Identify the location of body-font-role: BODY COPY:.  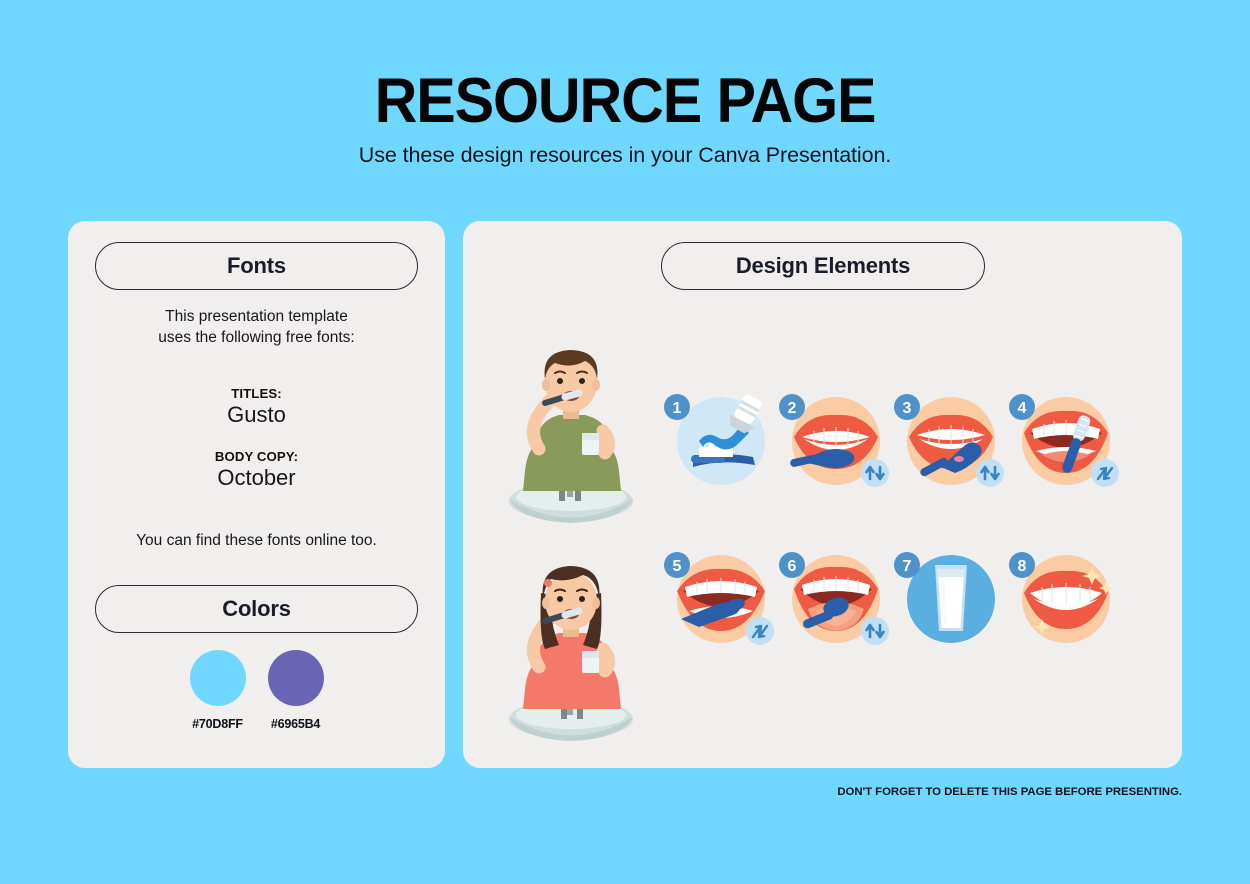
(256, 456).